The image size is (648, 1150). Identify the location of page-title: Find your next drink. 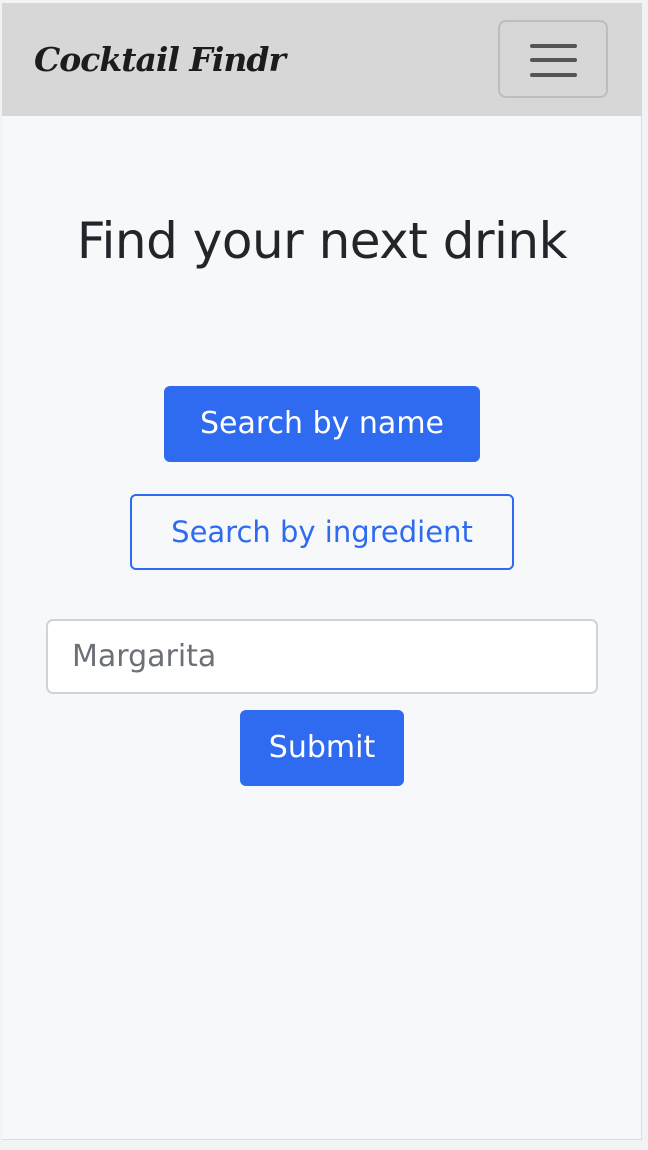
(322, 241).